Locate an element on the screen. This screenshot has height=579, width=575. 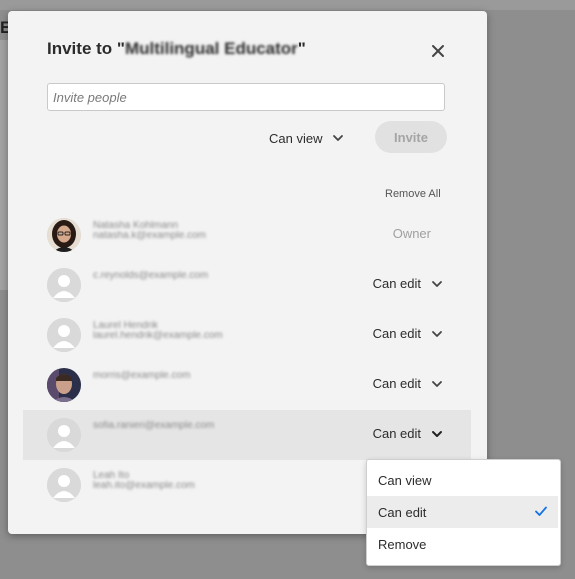
menu-item-can-edit: Can edit is located at coordinates (462, 512).